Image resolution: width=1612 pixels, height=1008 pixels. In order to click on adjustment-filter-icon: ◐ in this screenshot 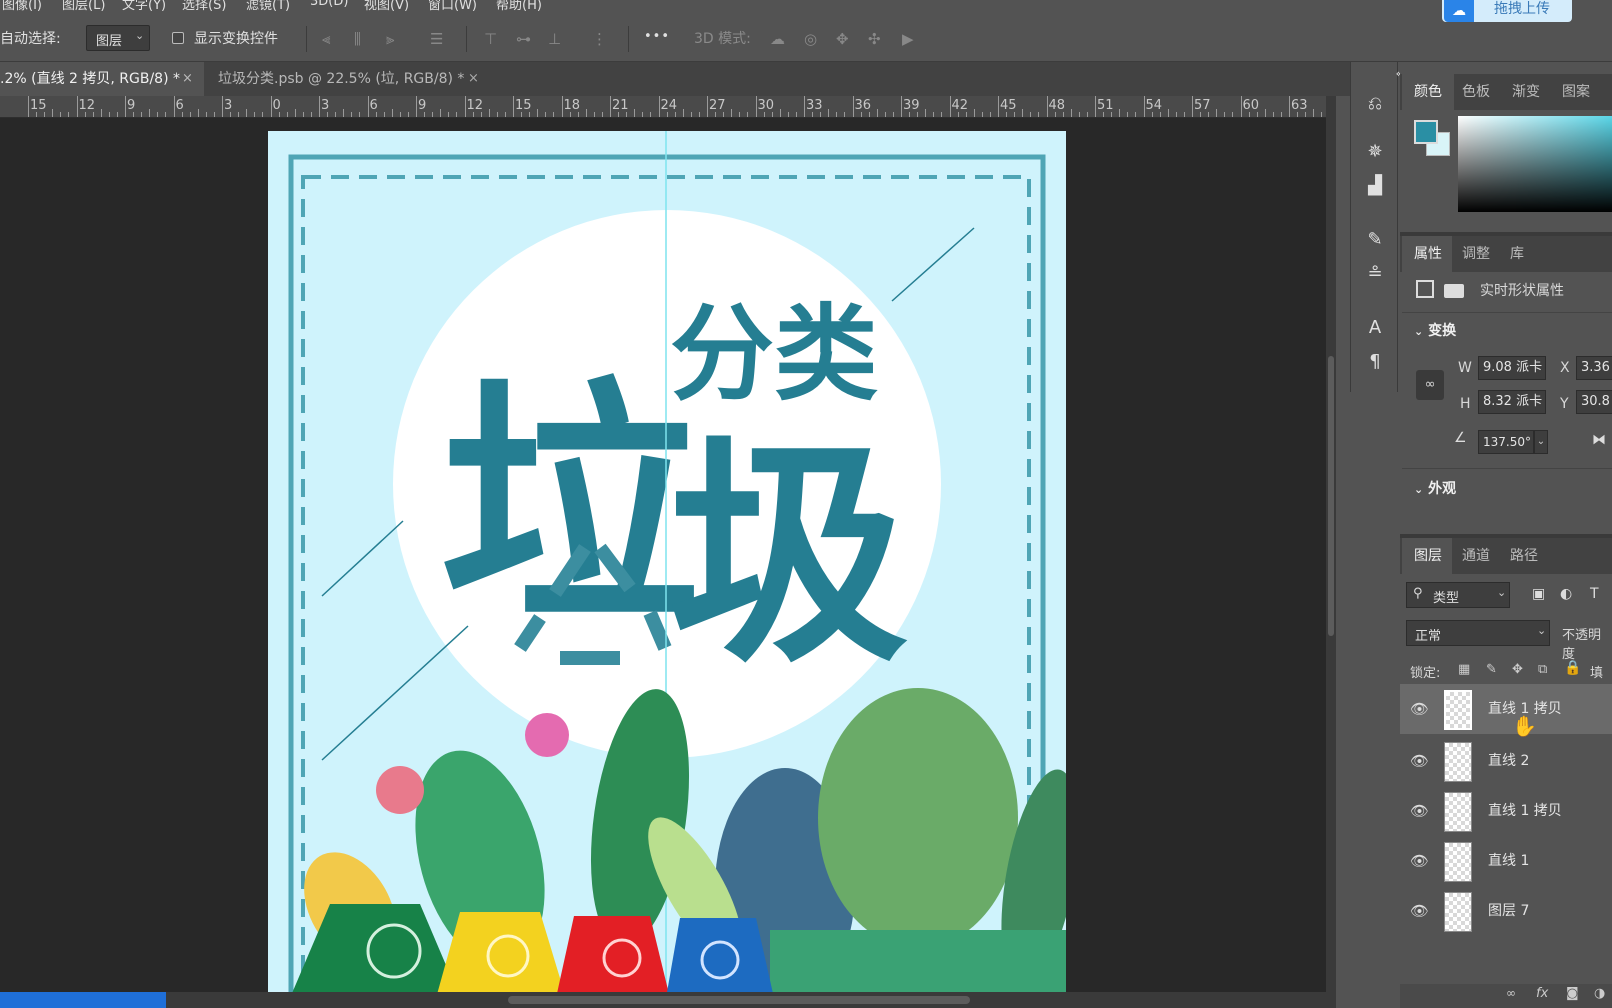, I will do `click(1566, 594)`.